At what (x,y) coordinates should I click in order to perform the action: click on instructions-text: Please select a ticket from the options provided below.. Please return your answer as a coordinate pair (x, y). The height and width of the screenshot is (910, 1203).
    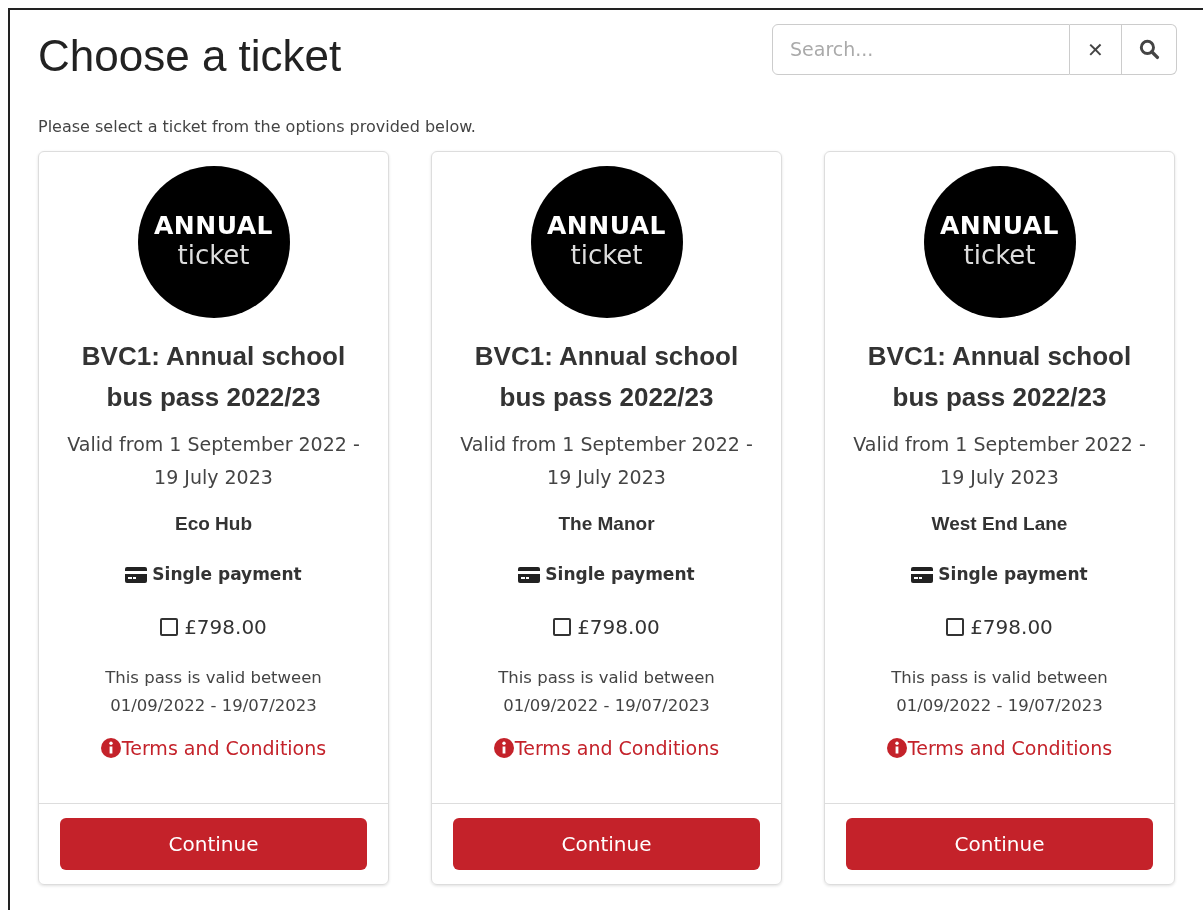
    Looking at the image, I should click on (257, 126).